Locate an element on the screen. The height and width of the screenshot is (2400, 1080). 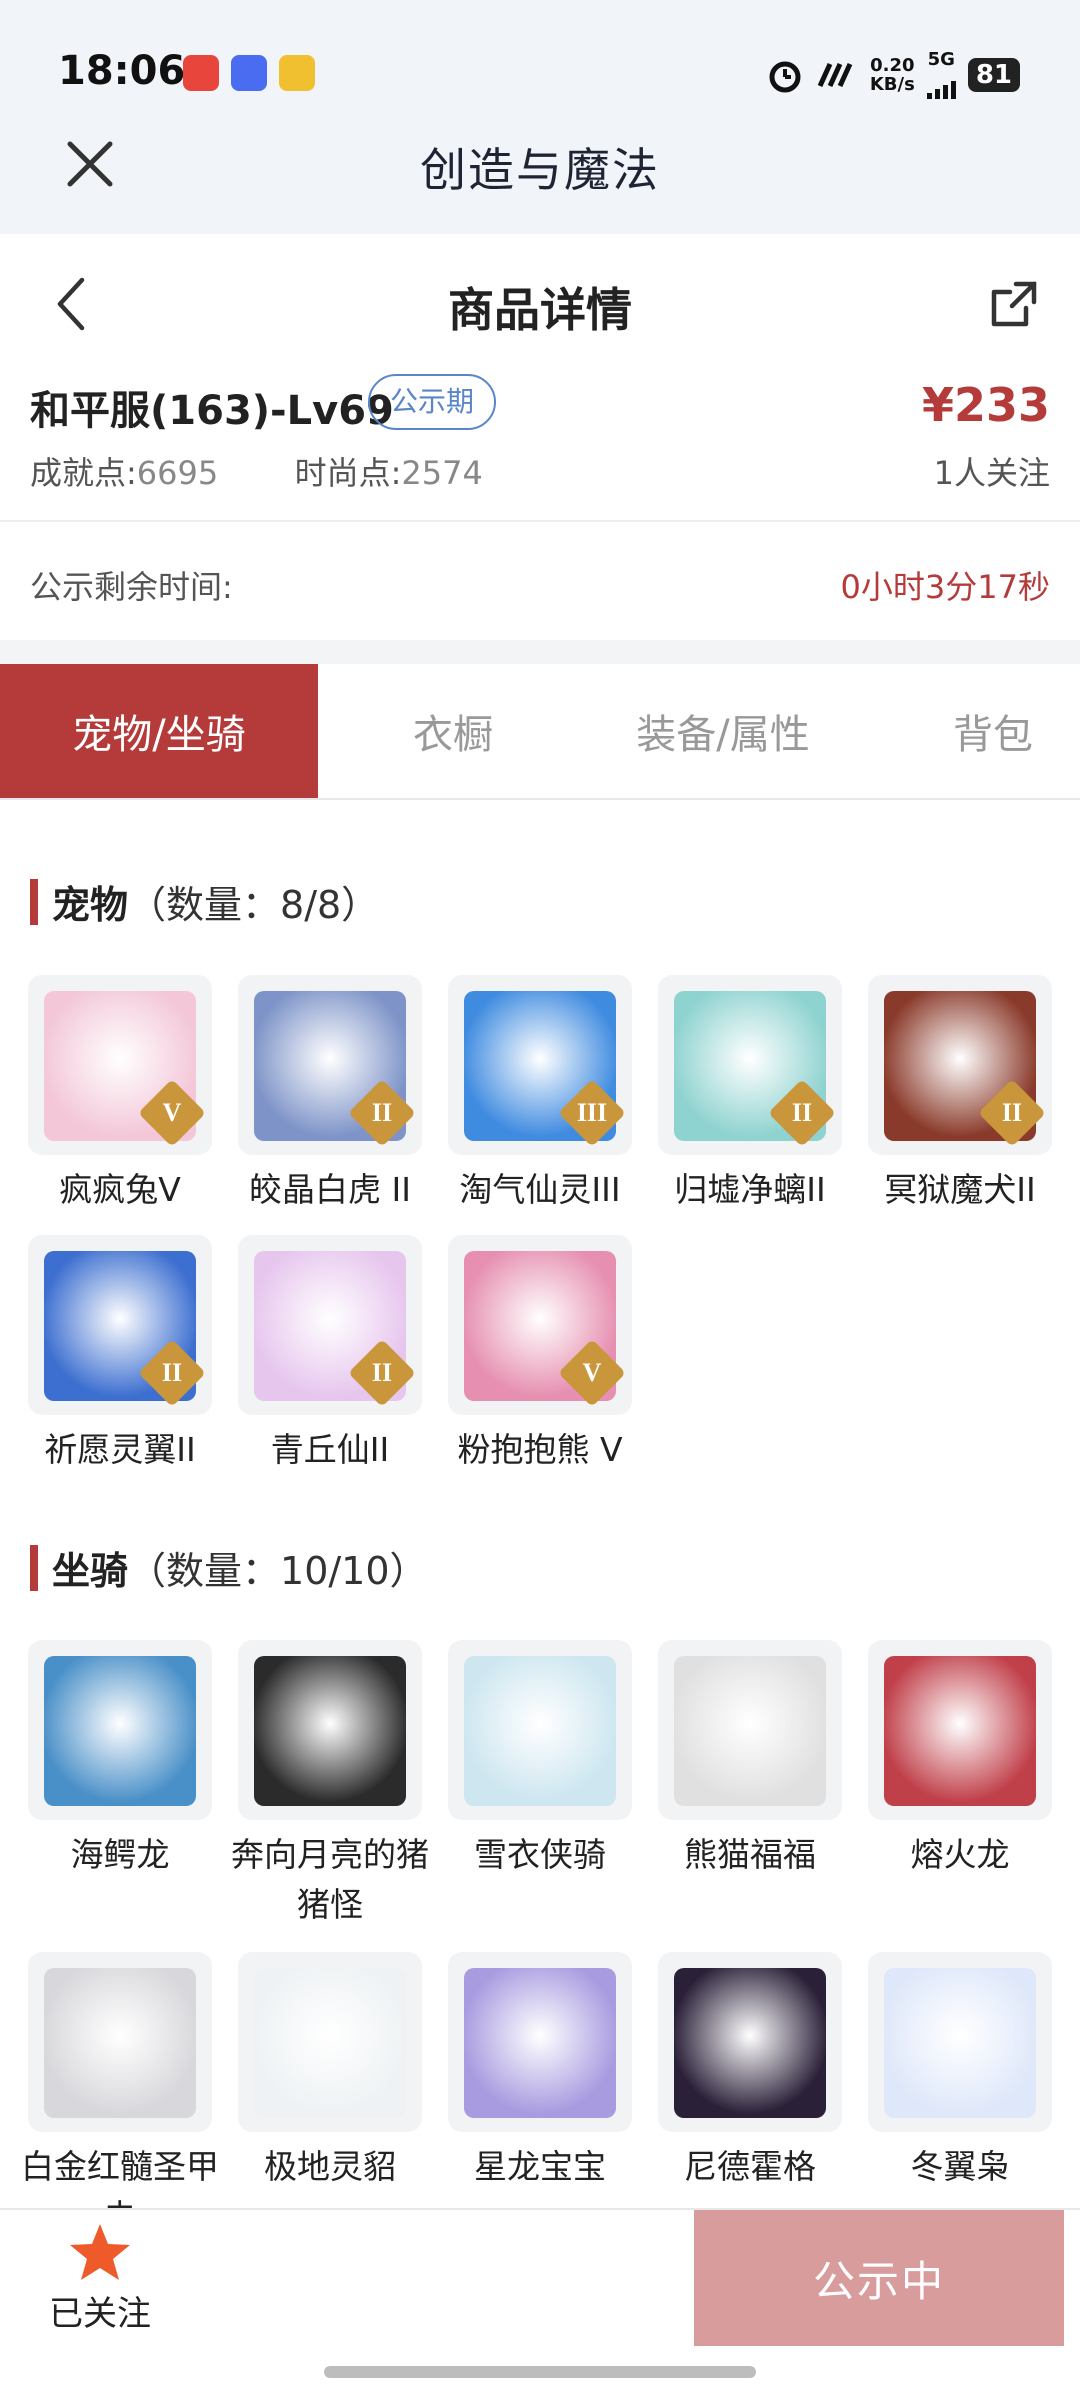
status-time: 18:06 is located at coordinates (122, 71).